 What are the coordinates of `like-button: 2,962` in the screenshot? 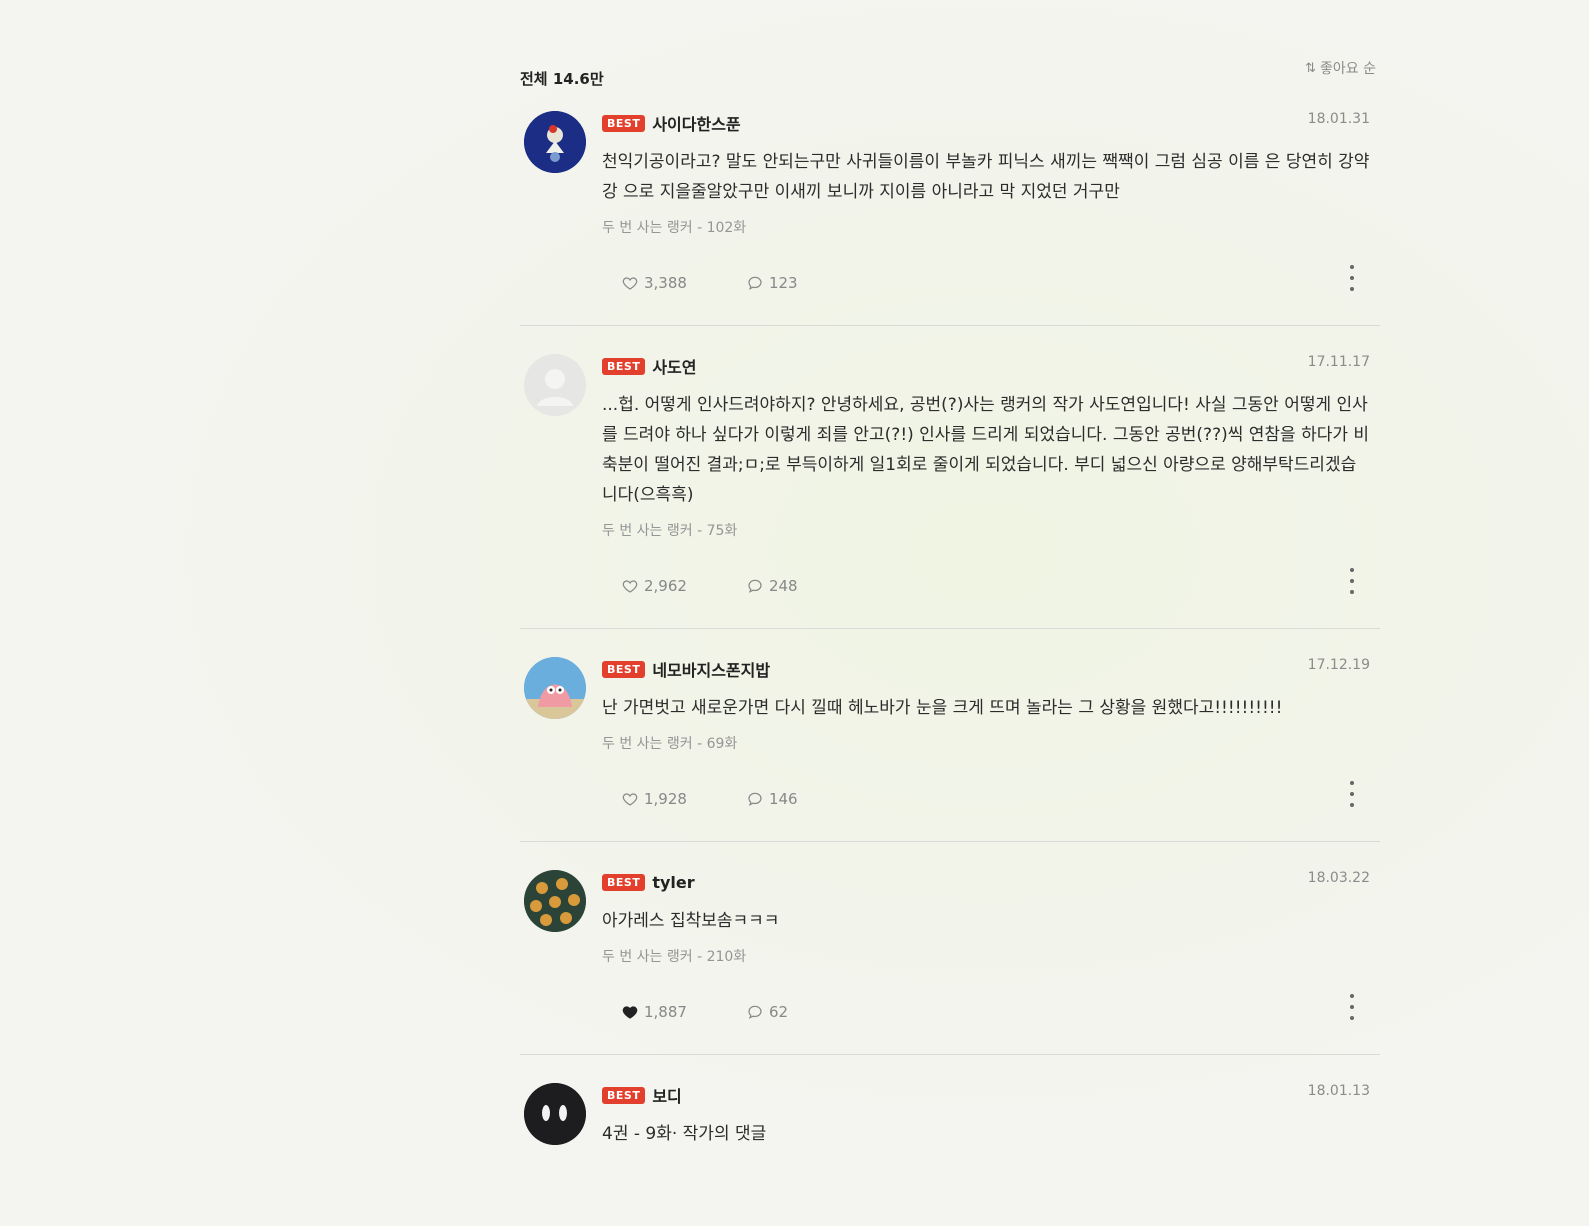 It's located at (654, 586).